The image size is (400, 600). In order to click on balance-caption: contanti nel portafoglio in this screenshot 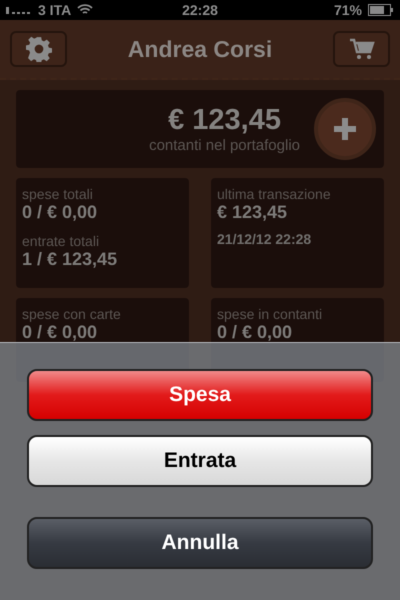, I will do `click(224, 145)`.